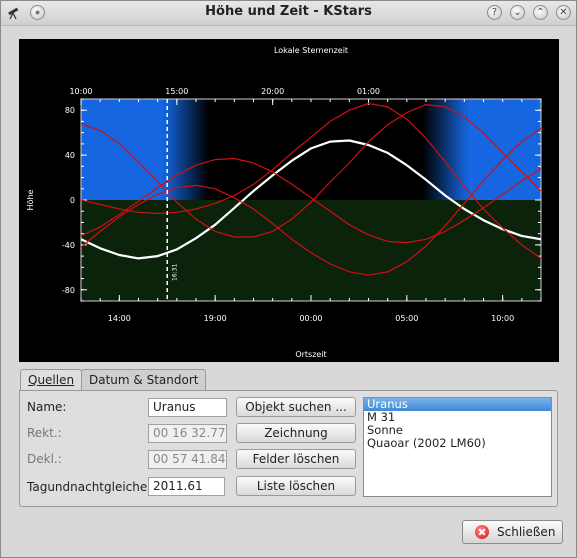 This screenshot has width=577, height=558. What do you see at coordinates (494, 12) in the screenshot?
I see `help-button: ?` at bounding box center [494, 12].